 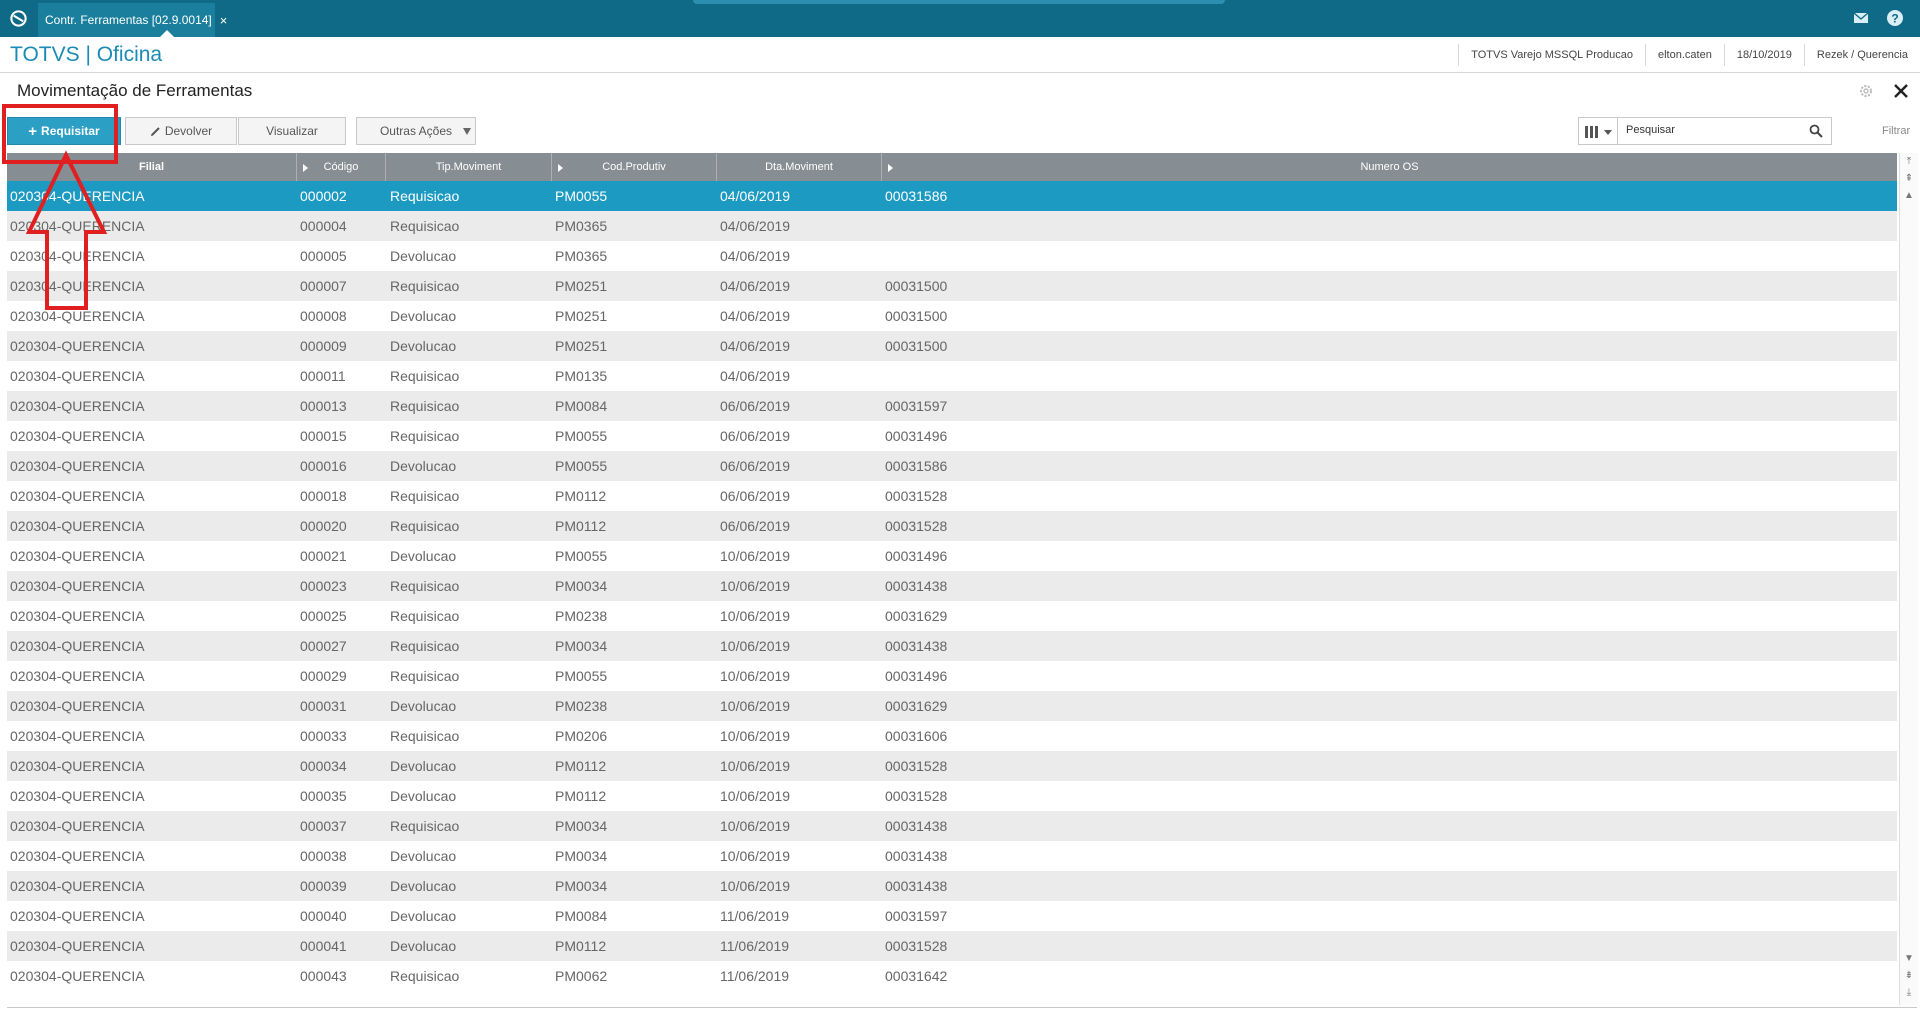 What do you see at coordinates (1896, 131) in the screenshot?
I see `filtrar-link: Filtrar` at bounding box center [1896, 131].